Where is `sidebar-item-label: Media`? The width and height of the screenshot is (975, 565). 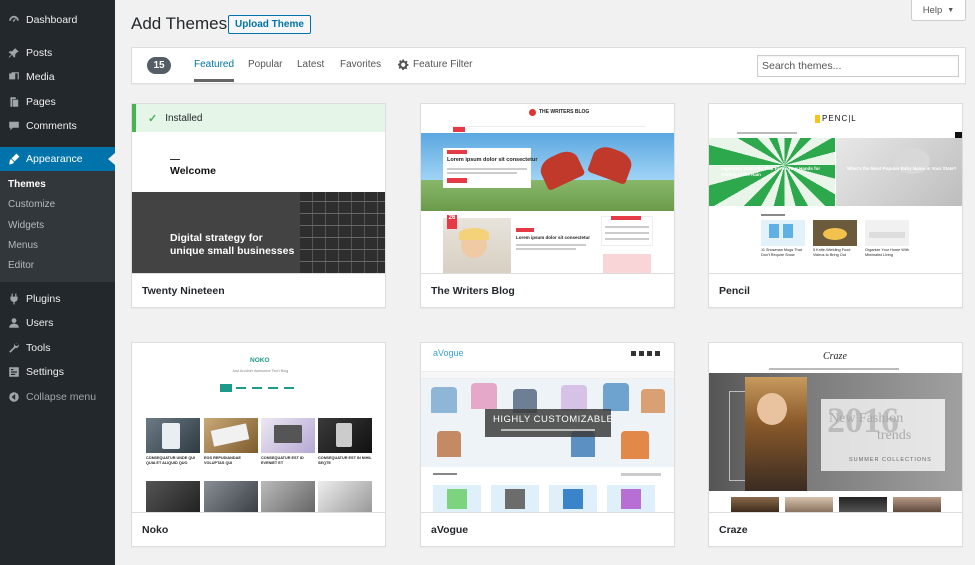
sidebar-item-label: Media is located at coordinates (40, 77).